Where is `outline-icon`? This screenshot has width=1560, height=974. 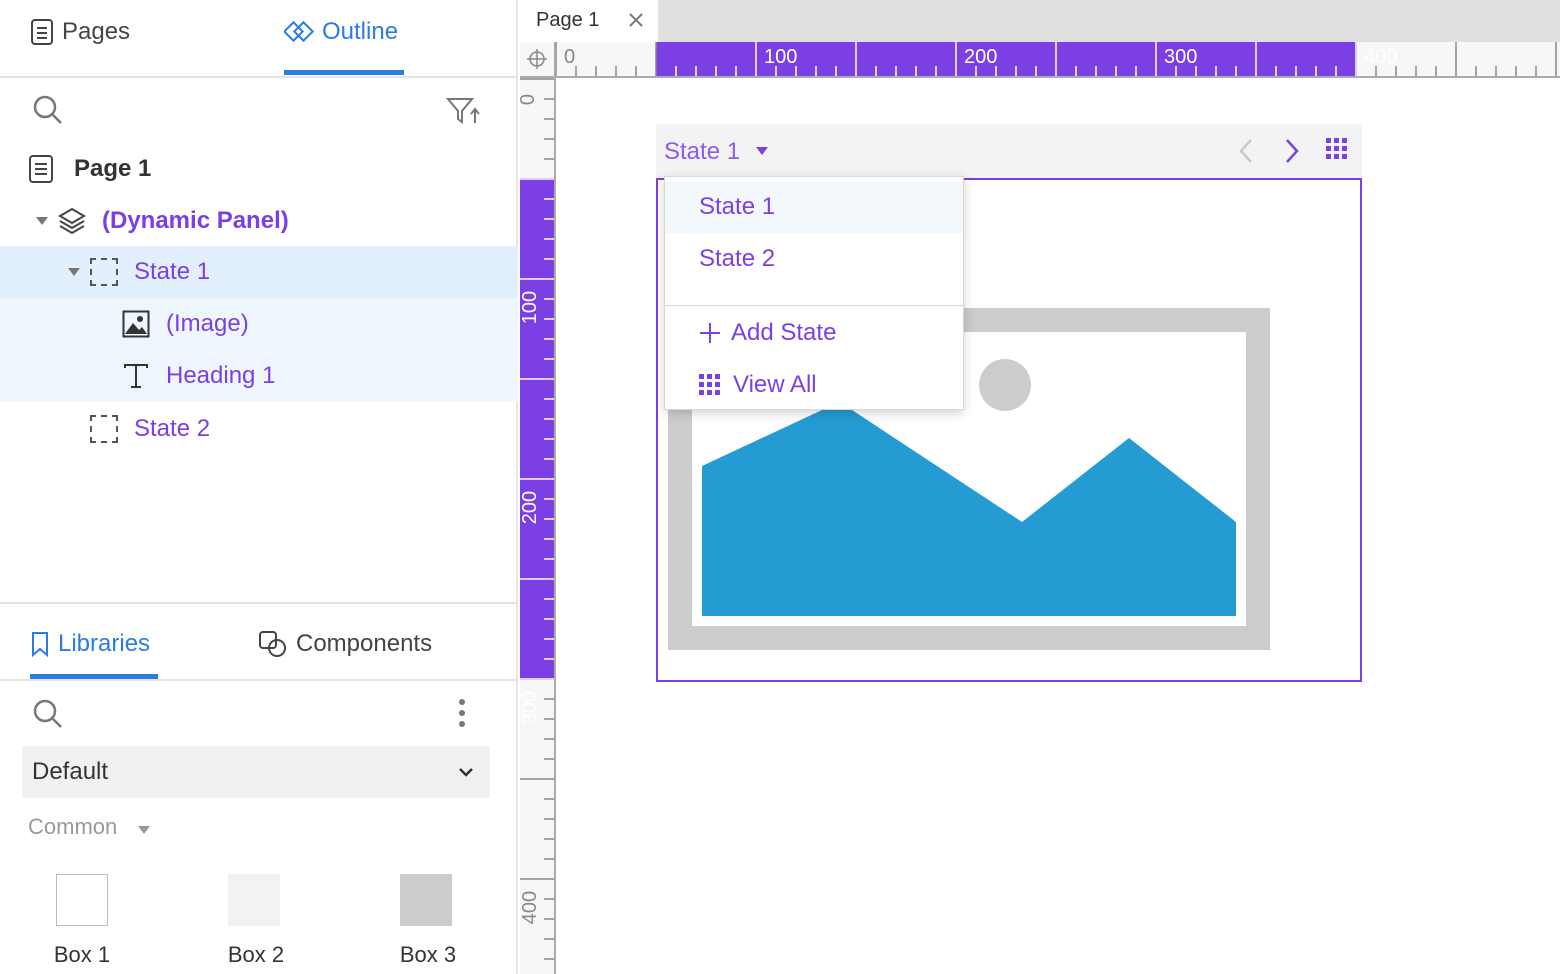
outline-icon is located at coordinates (299, 31).